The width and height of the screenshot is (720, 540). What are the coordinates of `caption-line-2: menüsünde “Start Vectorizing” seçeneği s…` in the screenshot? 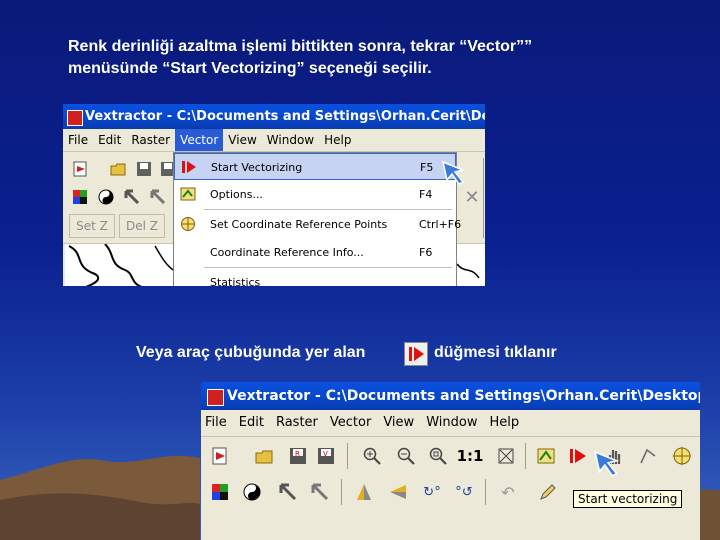 It's located at (250, 68).